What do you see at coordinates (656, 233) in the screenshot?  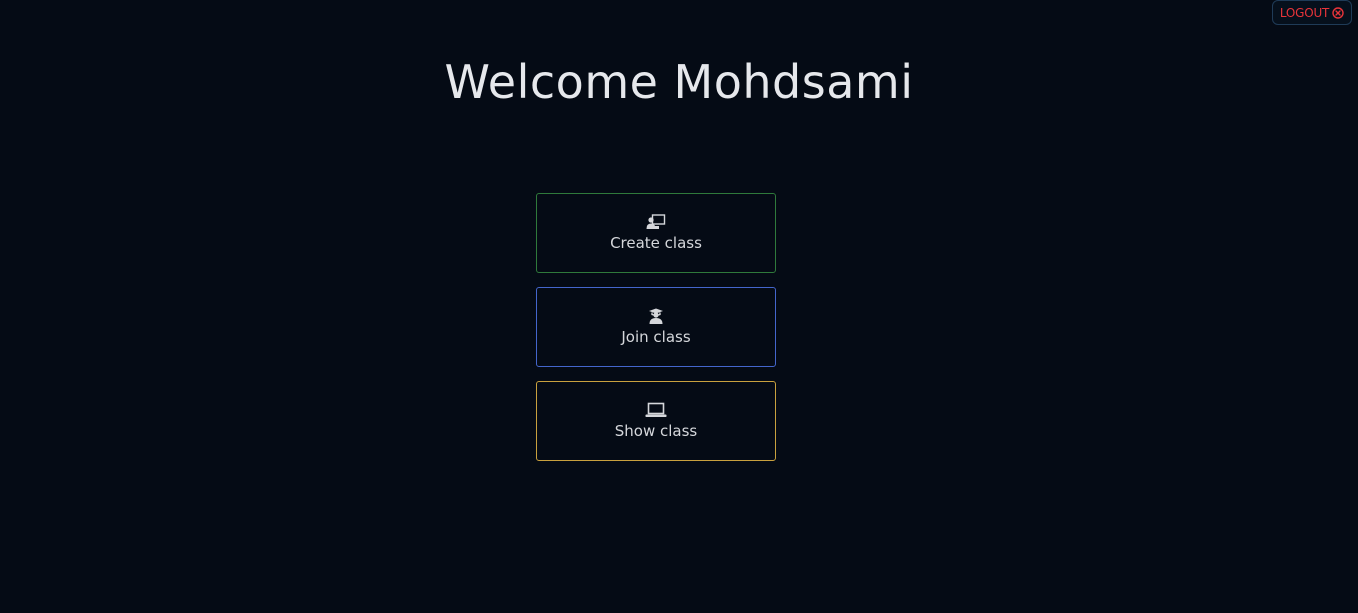 I see `create-class-button: Create class` at bounding box center [656, 233].